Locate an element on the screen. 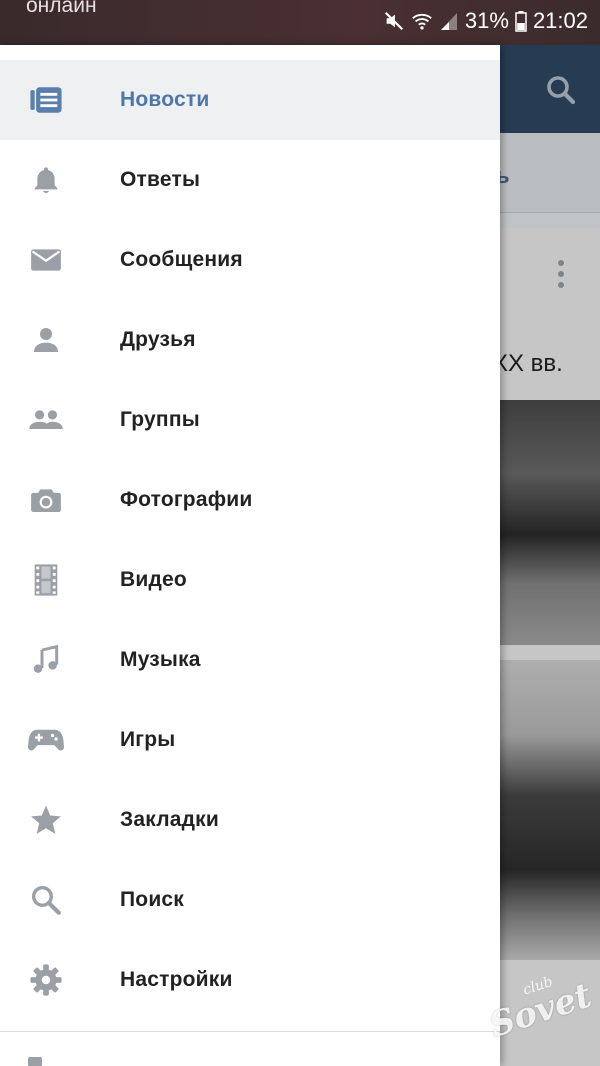 This screenshot has height=1066, width=600. menu-item-photos: Фотографии is located at coordinates (250, 500).